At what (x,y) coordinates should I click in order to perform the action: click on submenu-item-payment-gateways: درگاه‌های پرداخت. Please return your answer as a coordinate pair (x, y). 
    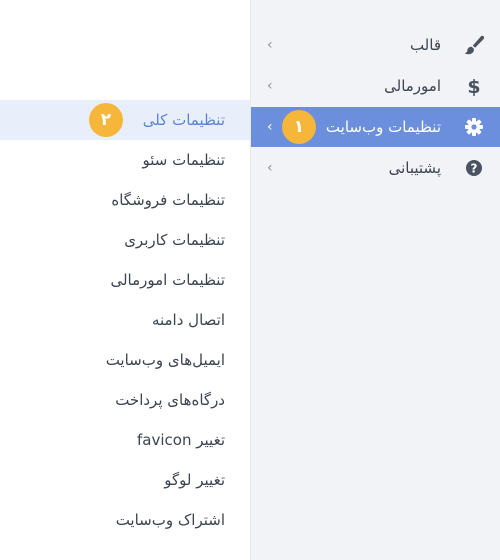
    Looking at the image, I should click on (125, 400).